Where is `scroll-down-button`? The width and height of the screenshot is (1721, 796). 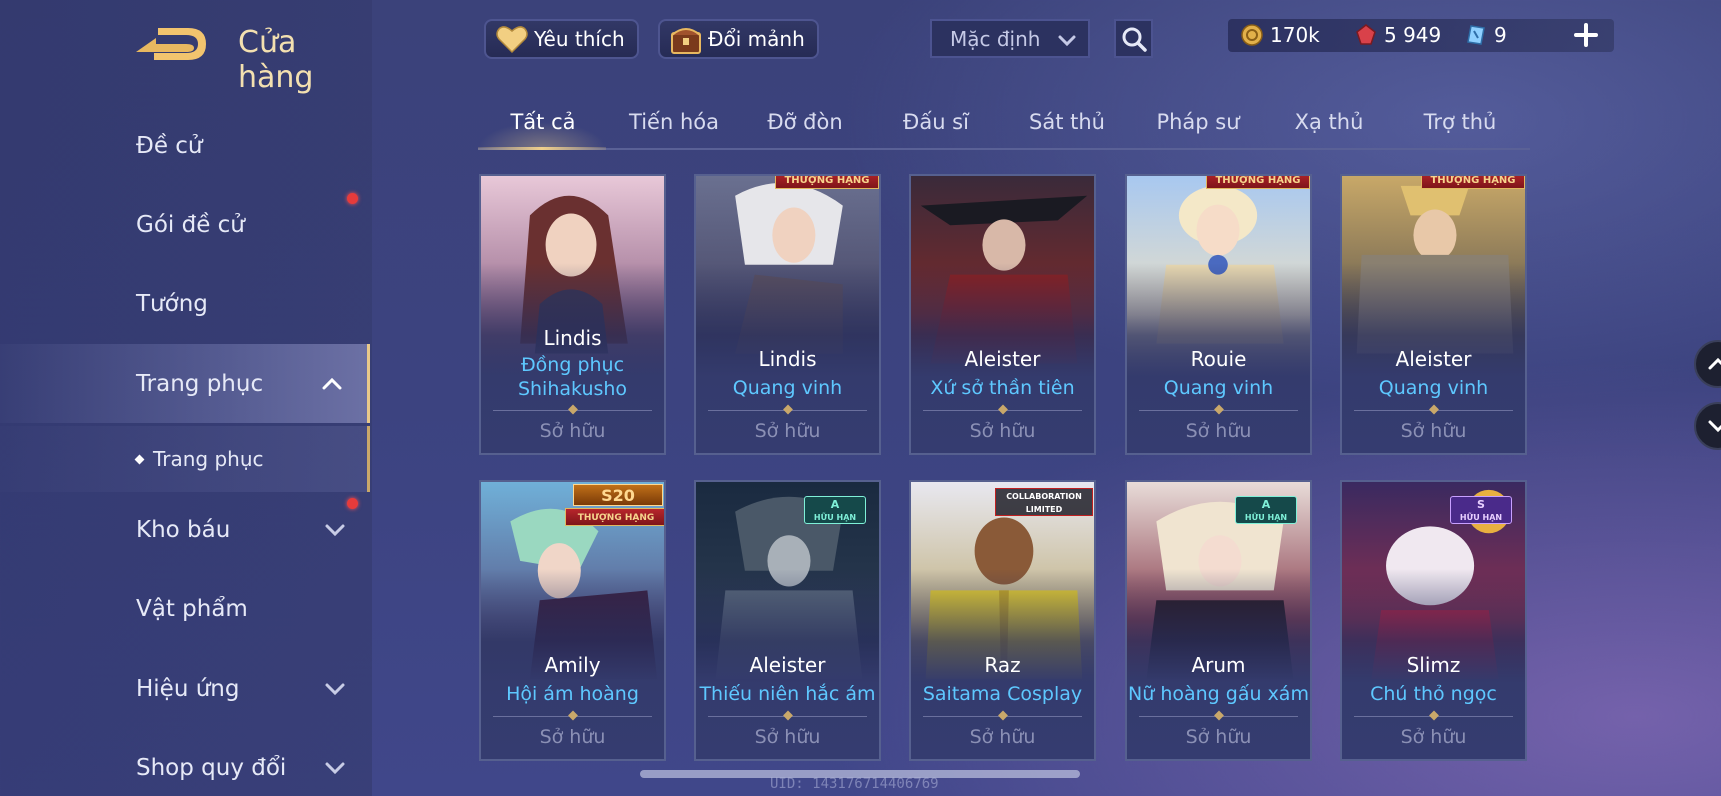
scroll-down-button is located at coordinates (1707, 426).